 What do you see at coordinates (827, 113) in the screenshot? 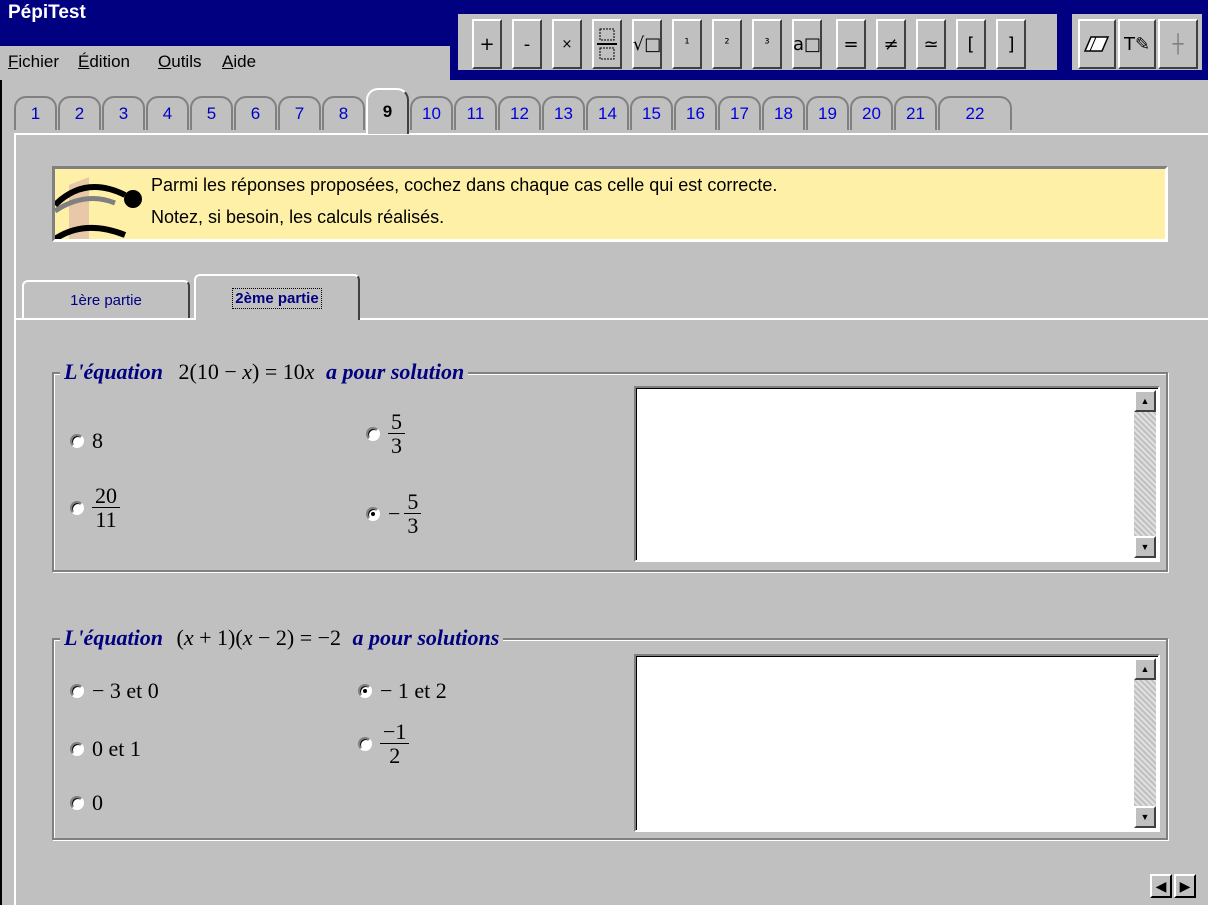
I see `page-tab-19: 19` at bounding box center [827, 113].